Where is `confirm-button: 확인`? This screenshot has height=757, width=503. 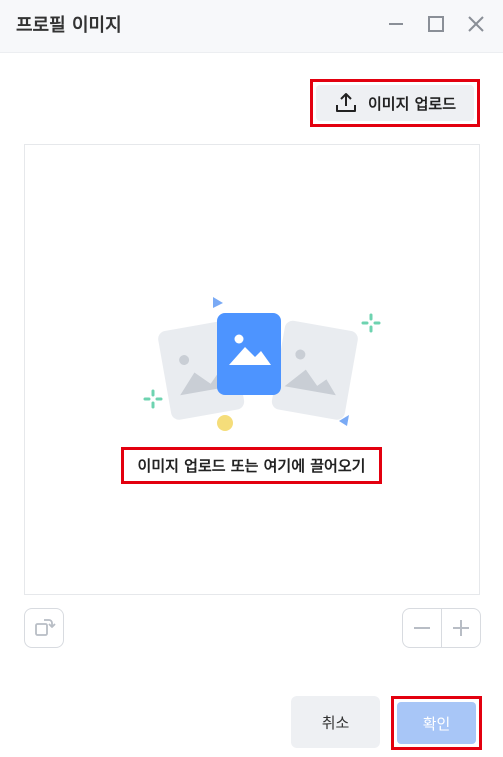 confirm-button: 확인 is located at coordinates (436, 723).